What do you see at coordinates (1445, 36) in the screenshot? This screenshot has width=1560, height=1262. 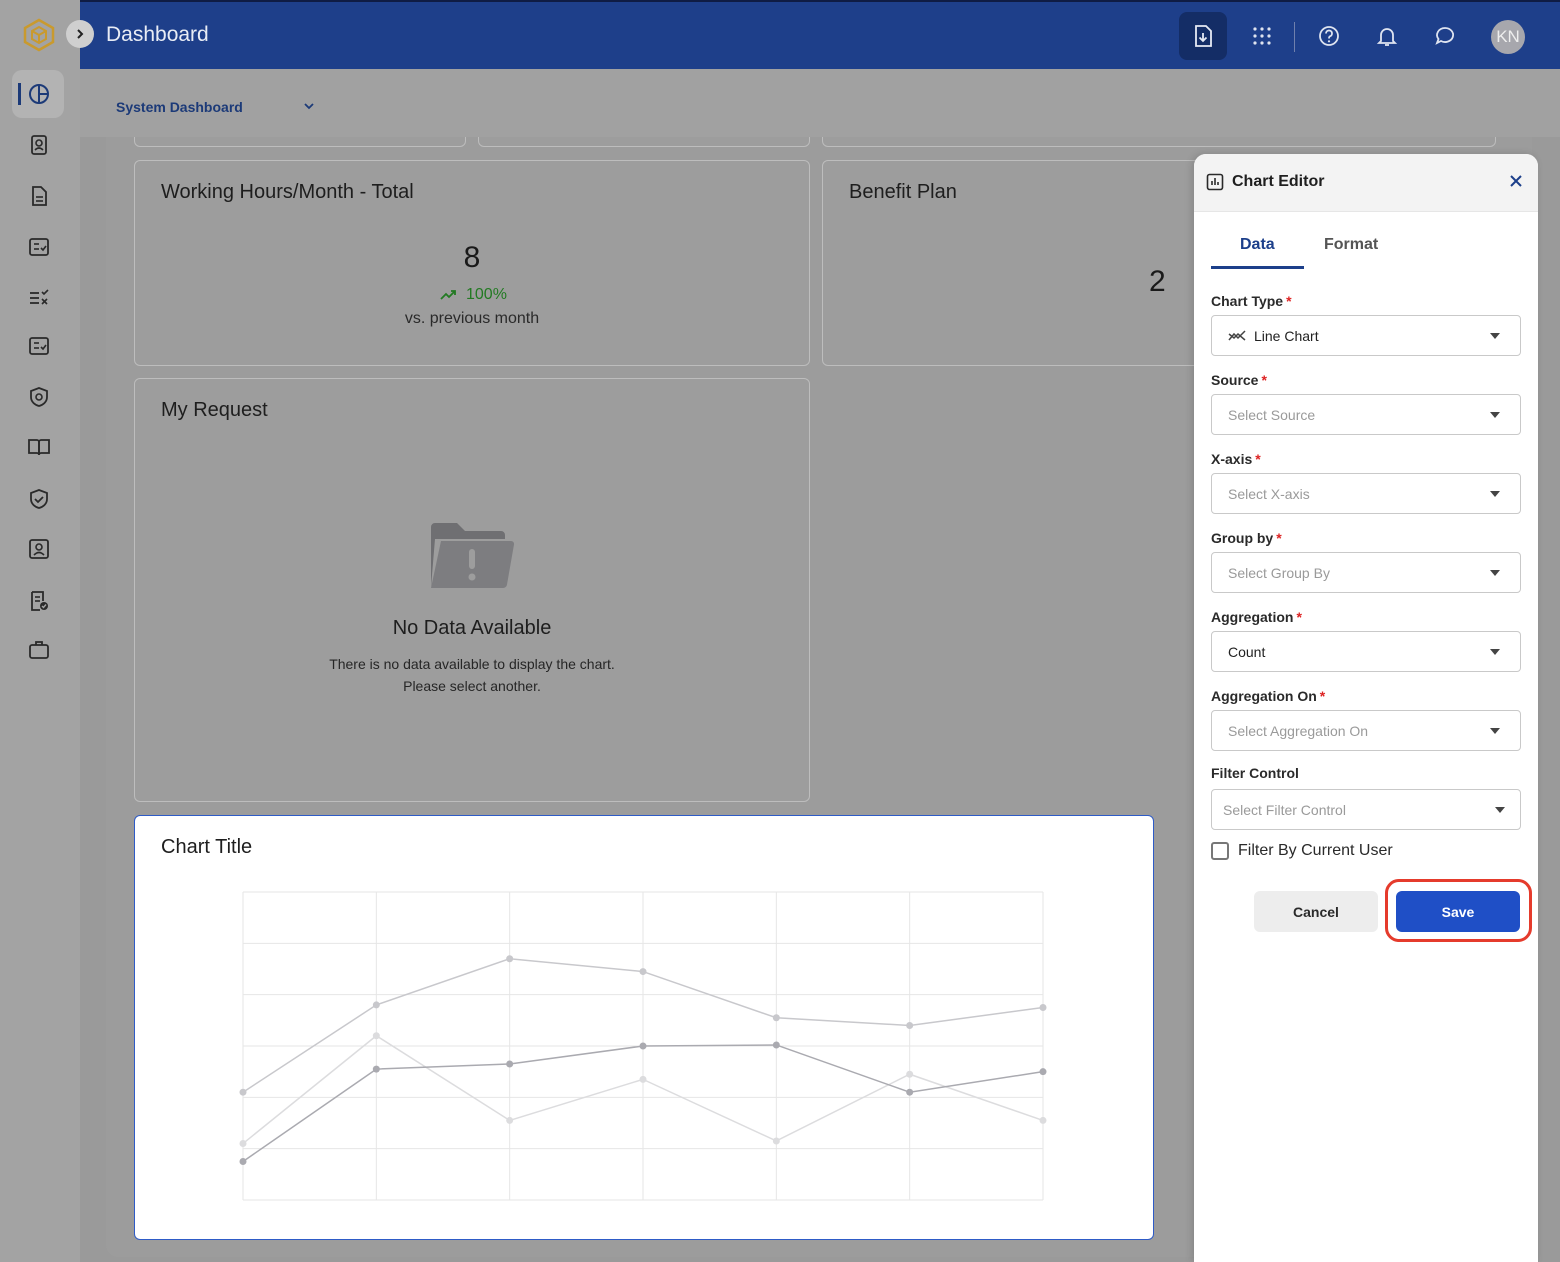 I see `chat-button` at bounding box center [1445, 36].